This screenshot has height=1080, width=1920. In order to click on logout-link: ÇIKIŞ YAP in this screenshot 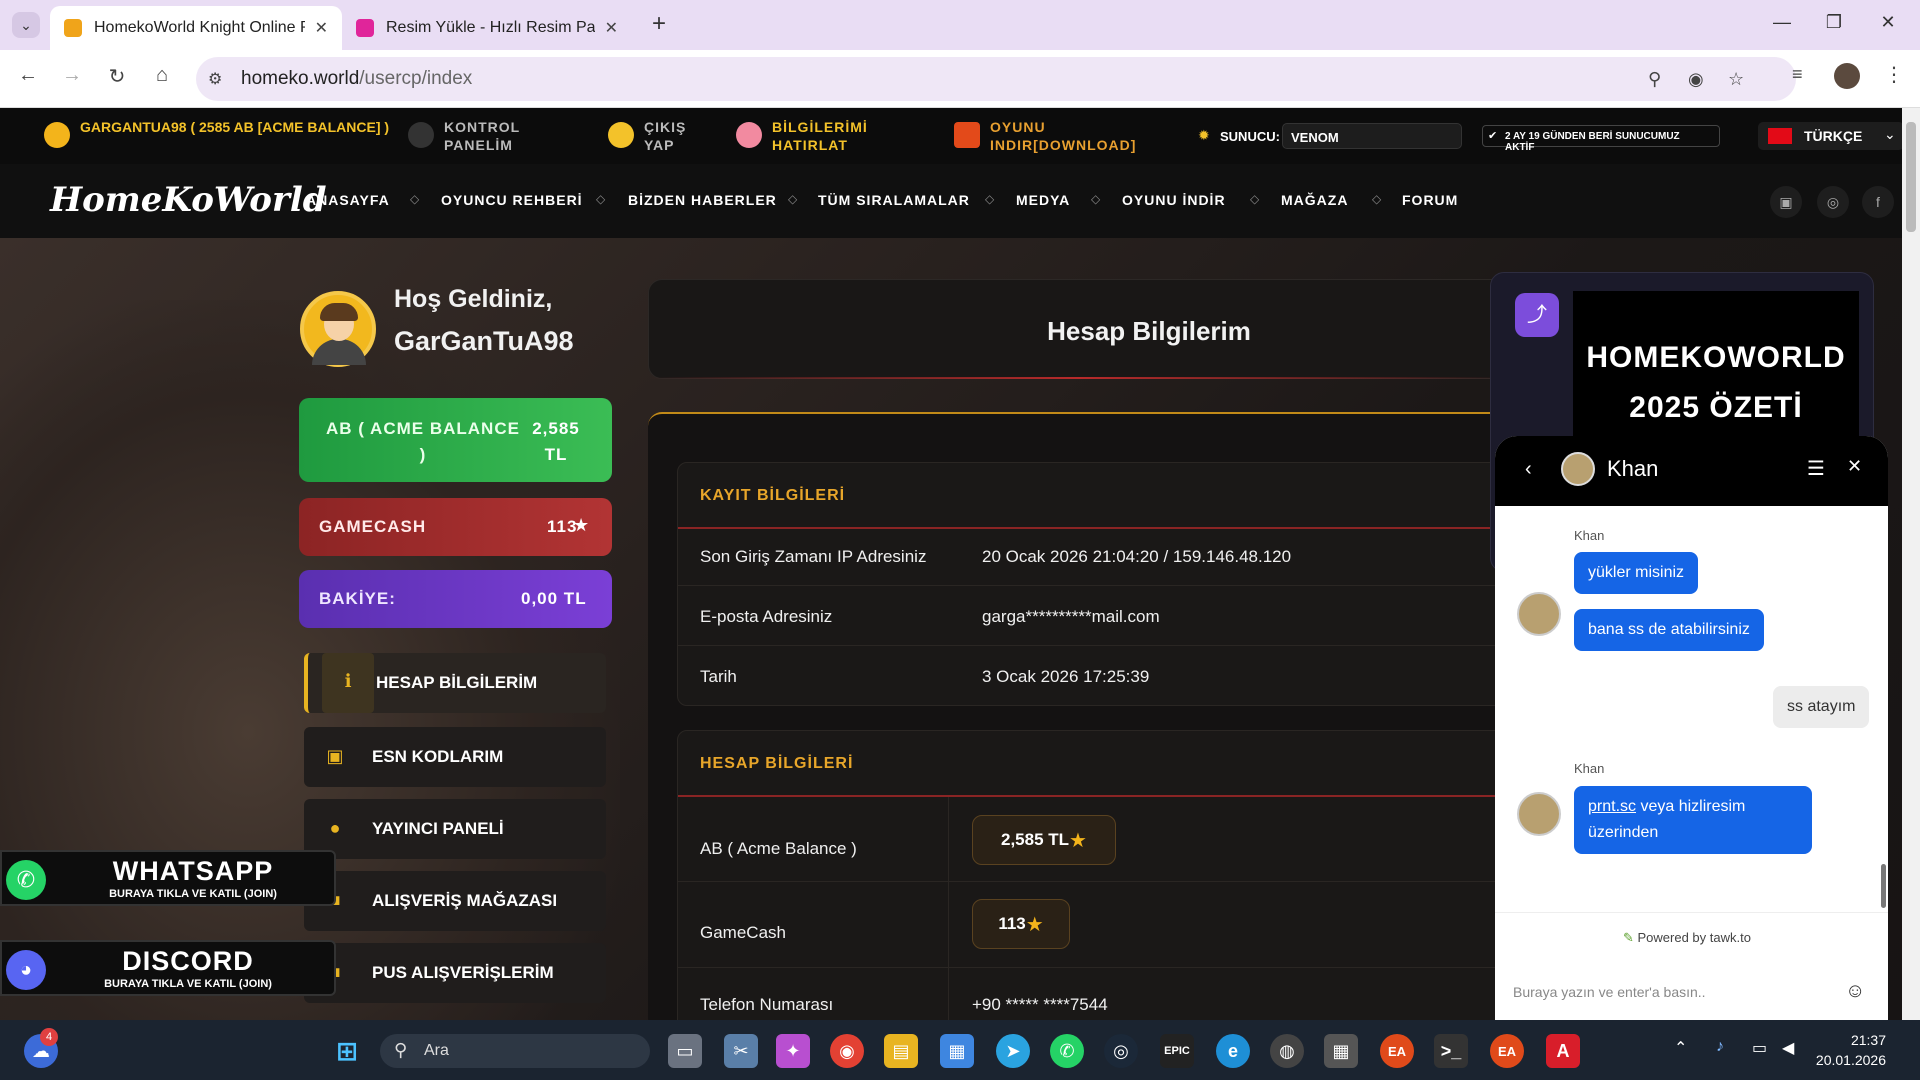, I will do `click(665, 136)`.